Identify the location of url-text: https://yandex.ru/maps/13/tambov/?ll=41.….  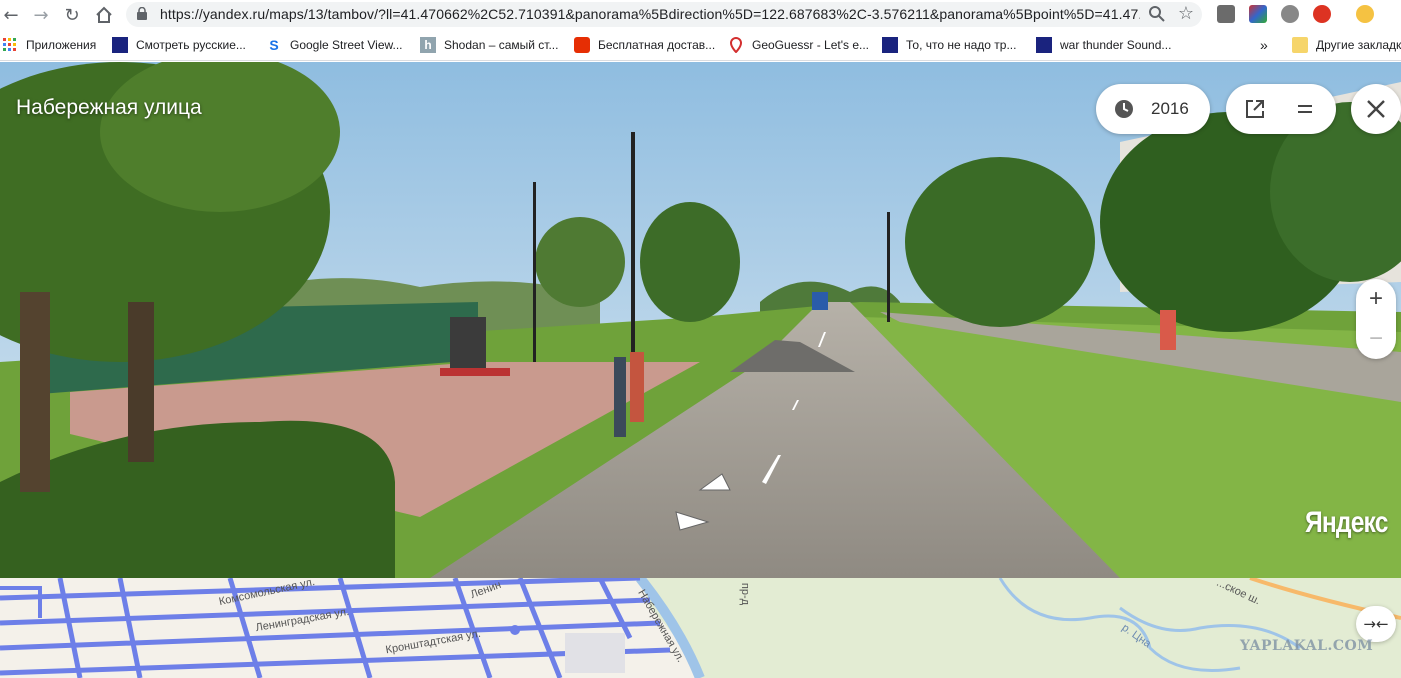
(650, 14).